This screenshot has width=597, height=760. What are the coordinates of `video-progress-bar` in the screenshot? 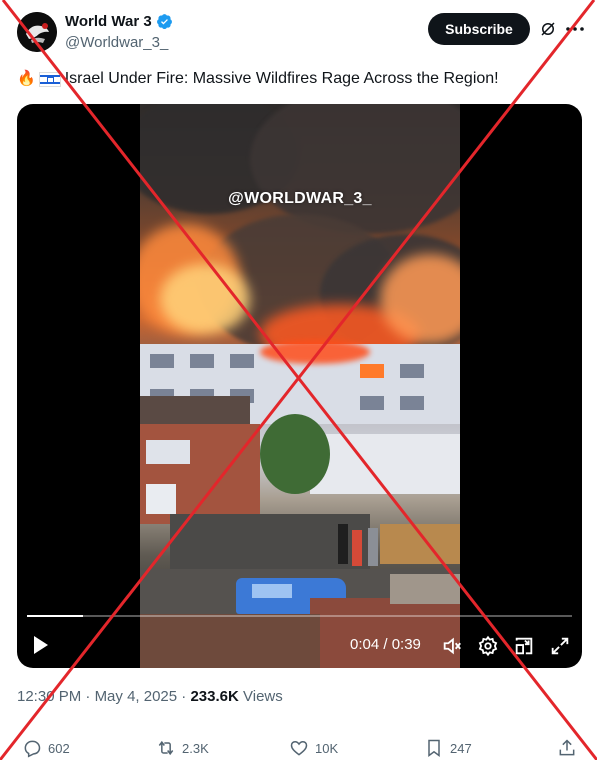 It's located at (299, 616).